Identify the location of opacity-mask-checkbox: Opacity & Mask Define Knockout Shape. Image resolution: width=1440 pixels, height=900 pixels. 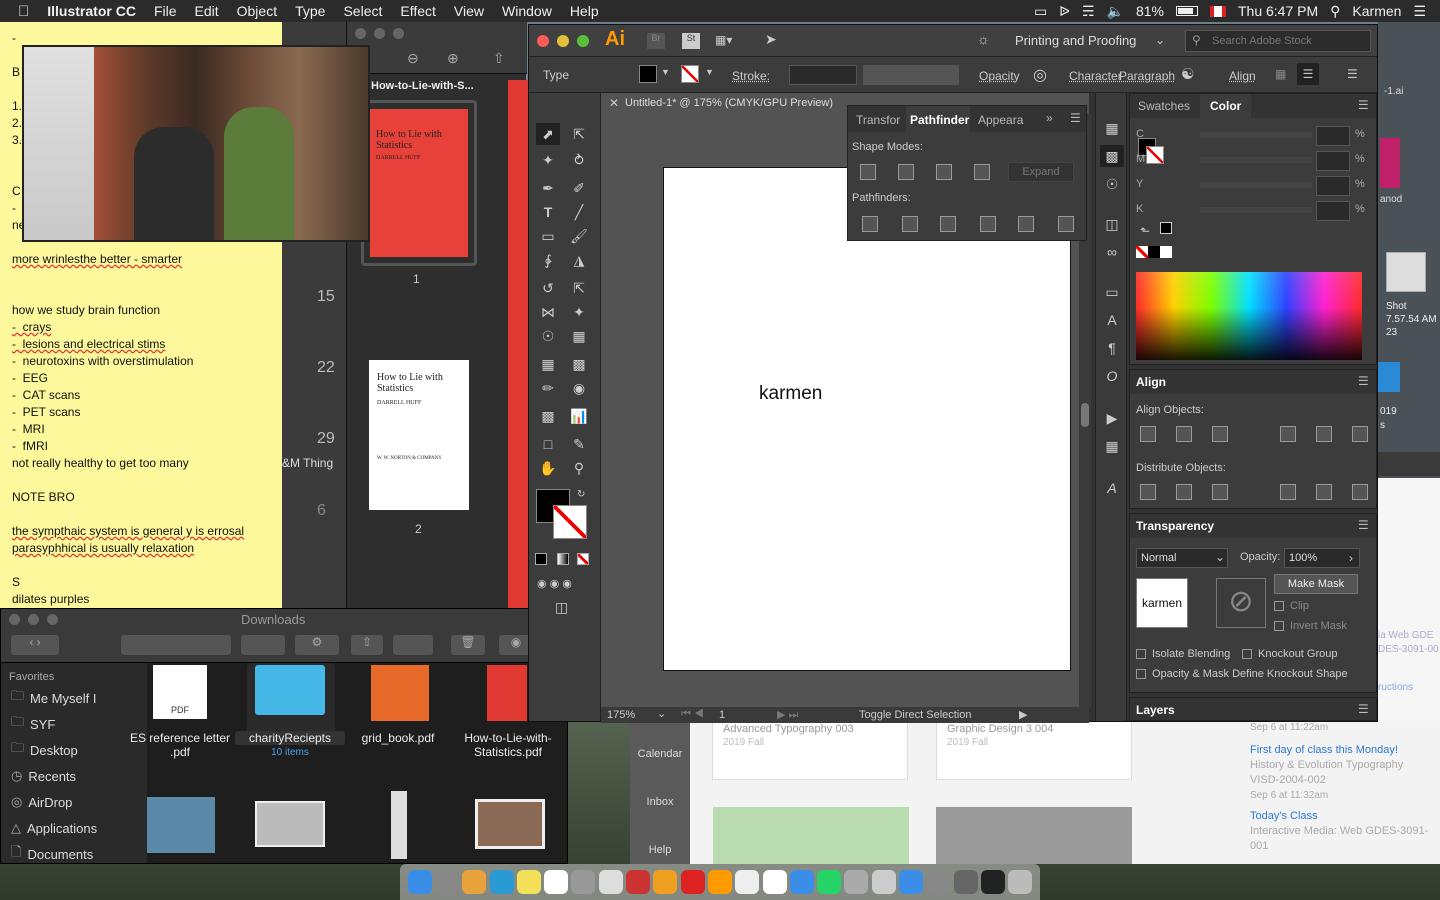
(1242, 674).